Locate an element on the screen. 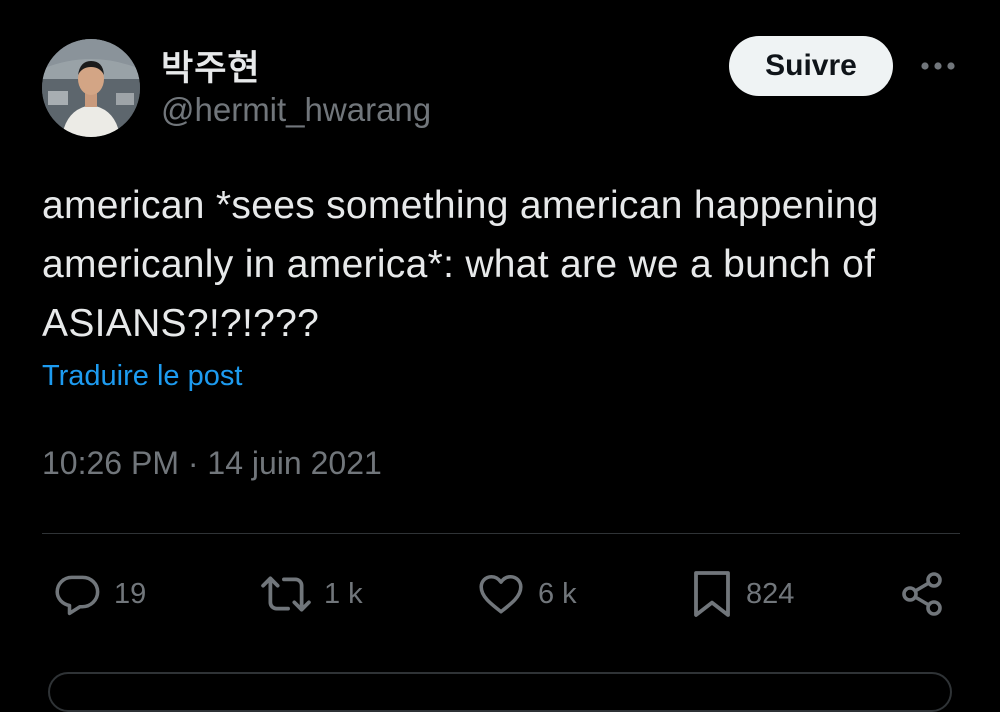 The image size is (1000, 712). tweet-timestamp: 10:26 PM · 14 juin 2021 is located at coordinates (212, 463).